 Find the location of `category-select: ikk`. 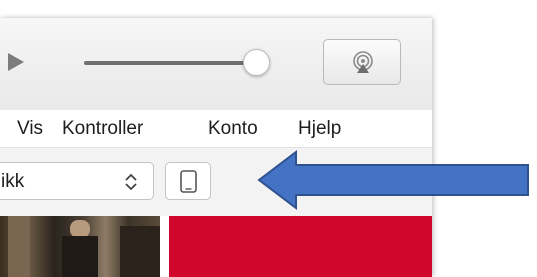

category-select: ikk is located at coordinates (77, 181).